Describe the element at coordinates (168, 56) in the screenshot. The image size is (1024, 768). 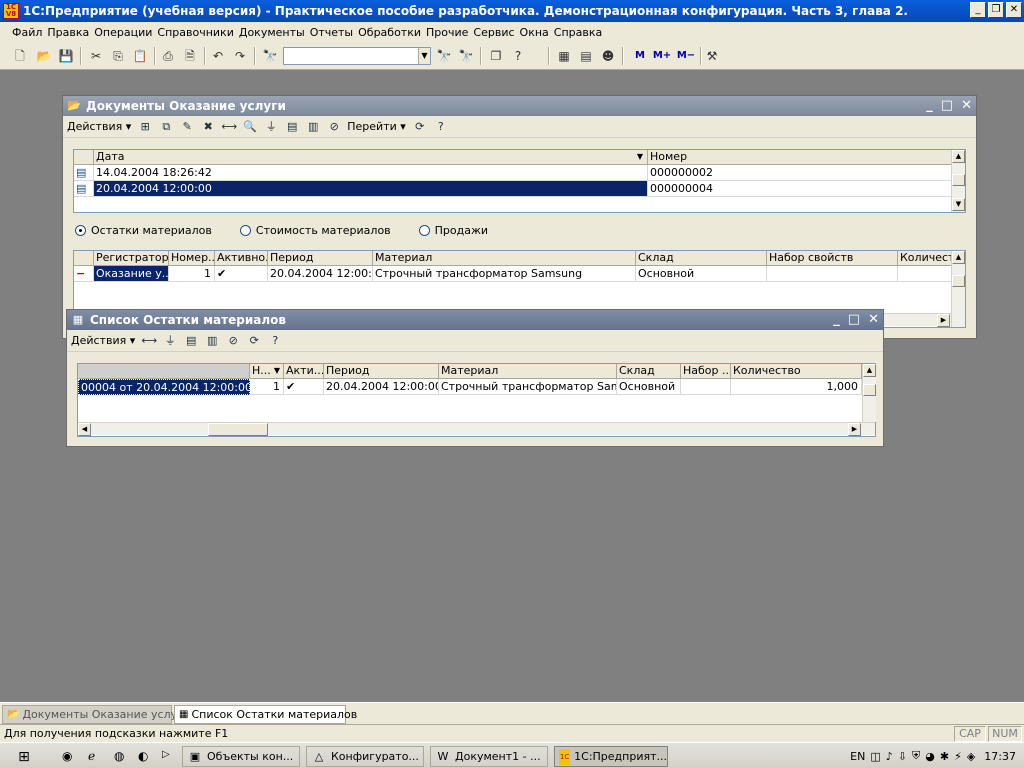
I see `print-icon: ⎙` at that location.